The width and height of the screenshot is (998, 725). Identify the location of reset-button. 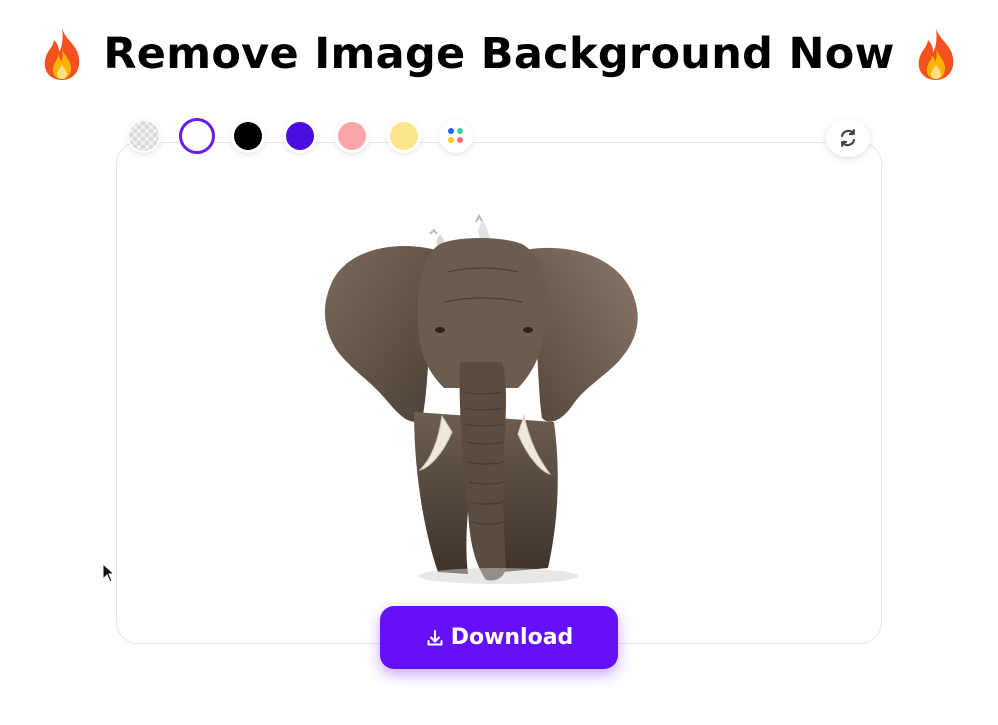
(848, 138).